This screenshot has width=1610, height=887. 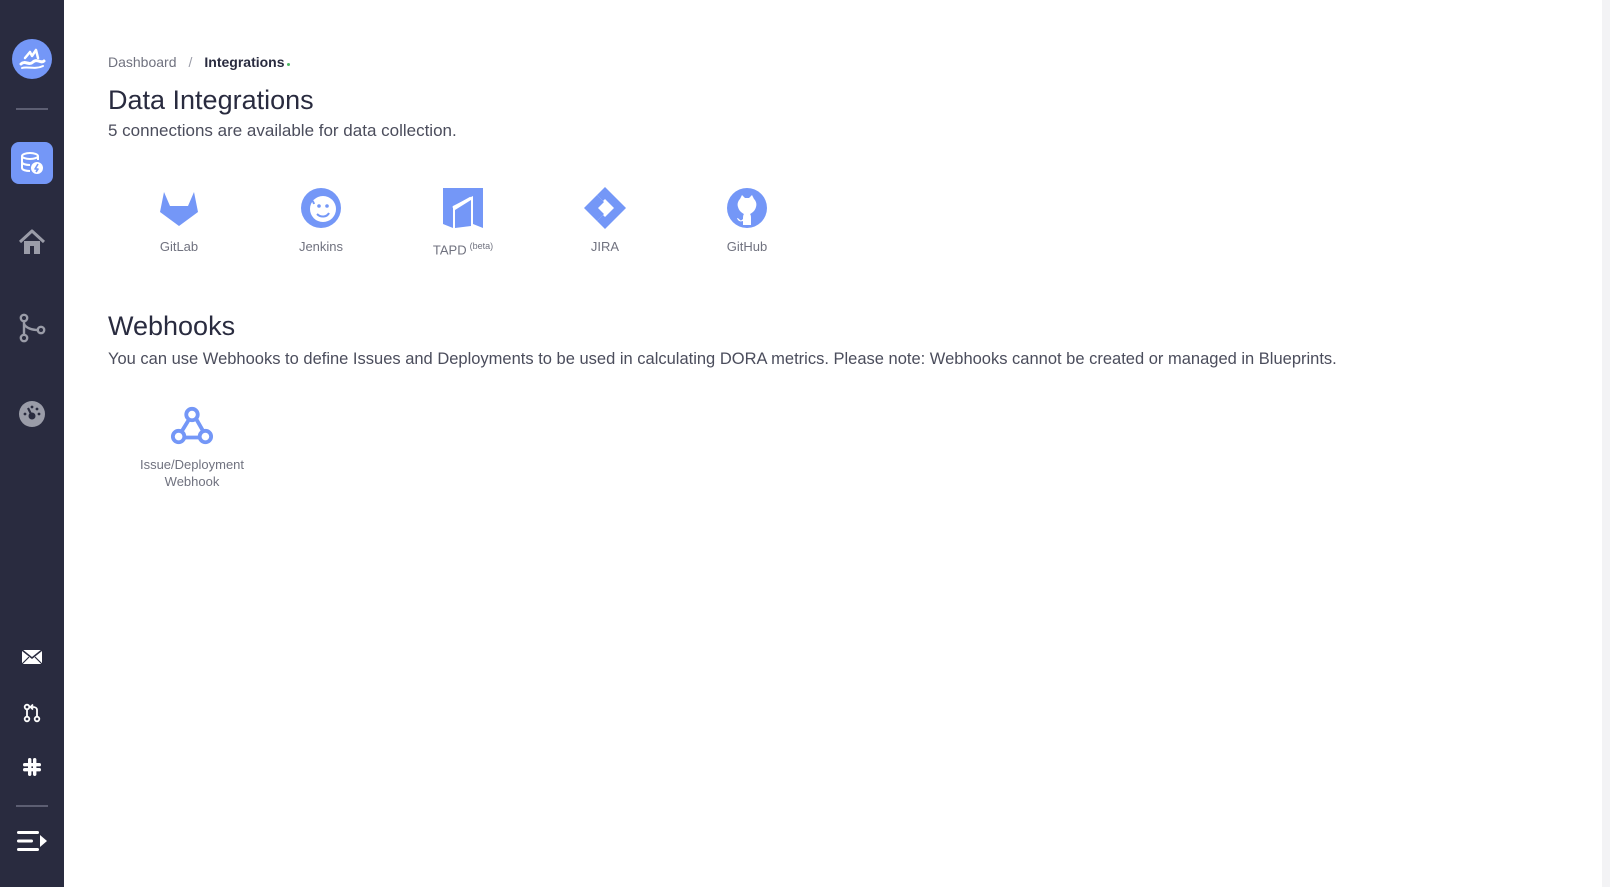 I want to click on breadcrumb: Dashboard / Integrations, so click(x=859, y=62).